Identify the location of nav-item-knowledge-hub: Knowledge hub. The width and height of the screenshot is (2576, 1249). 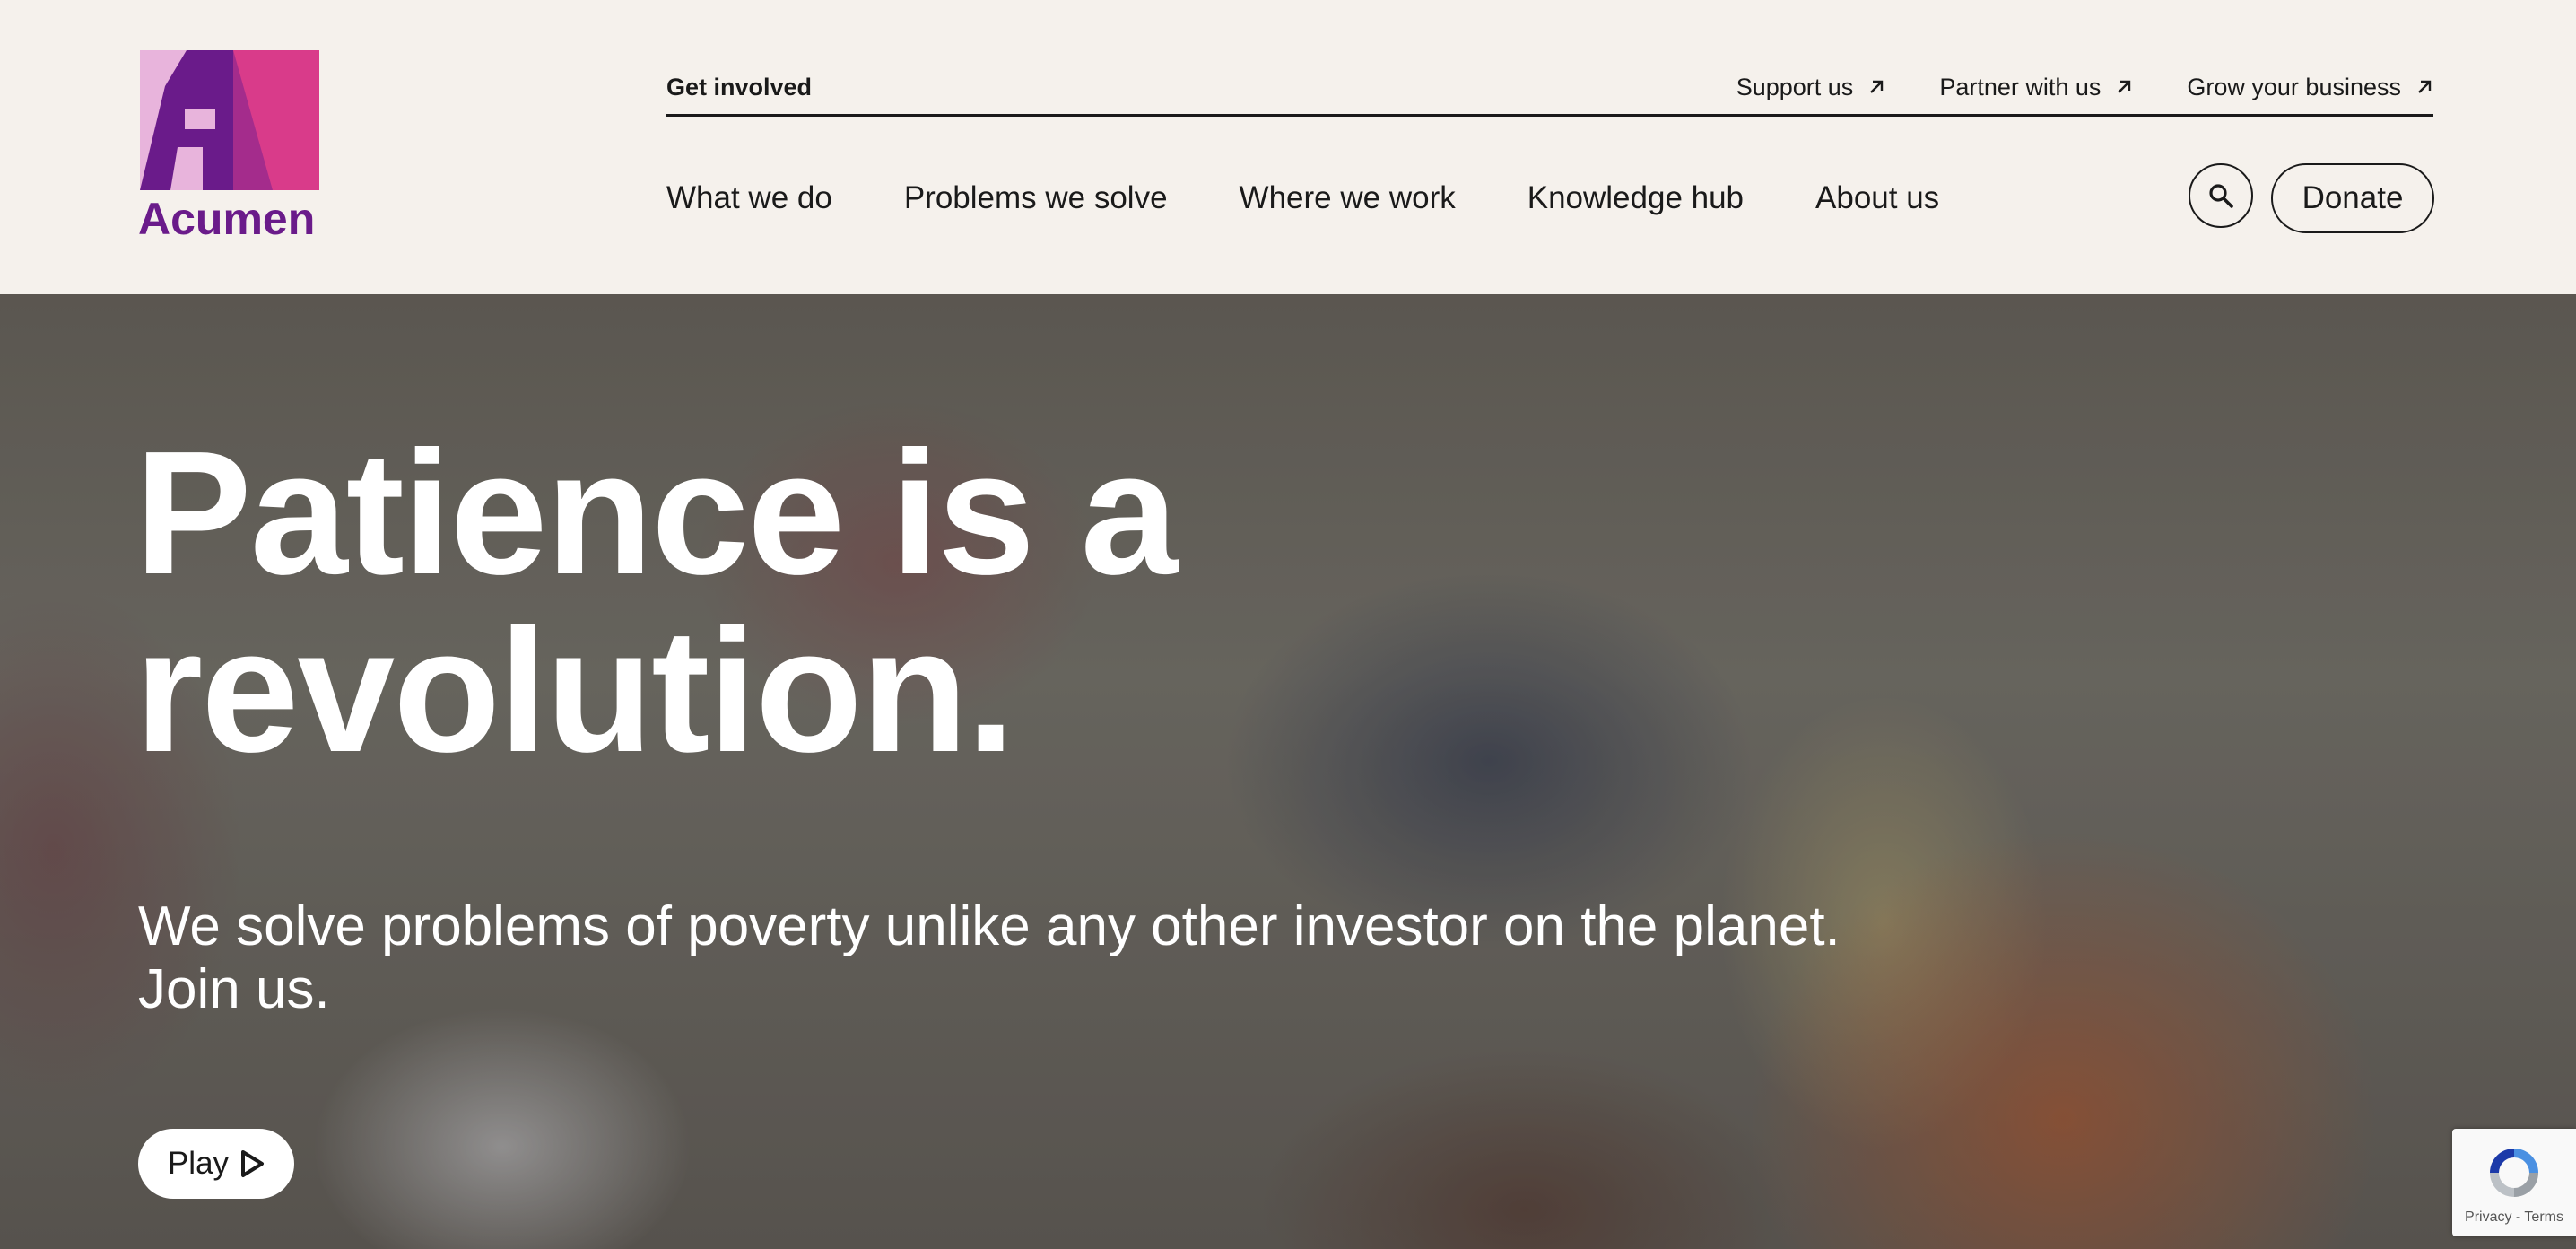
(1635, 198).